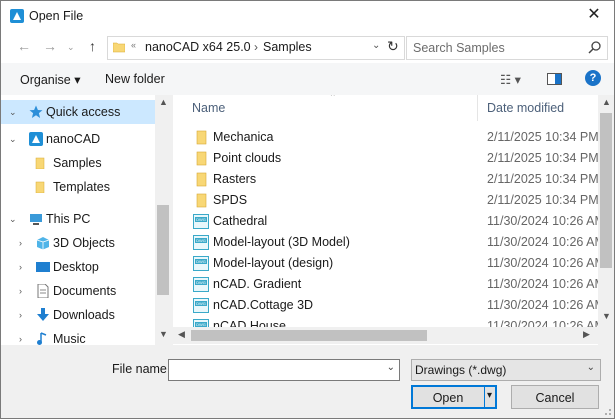 The width and height of the screenshot is (615, 419). I want to click on breadcrumb-overflow-icon: «, so click(133, 45).